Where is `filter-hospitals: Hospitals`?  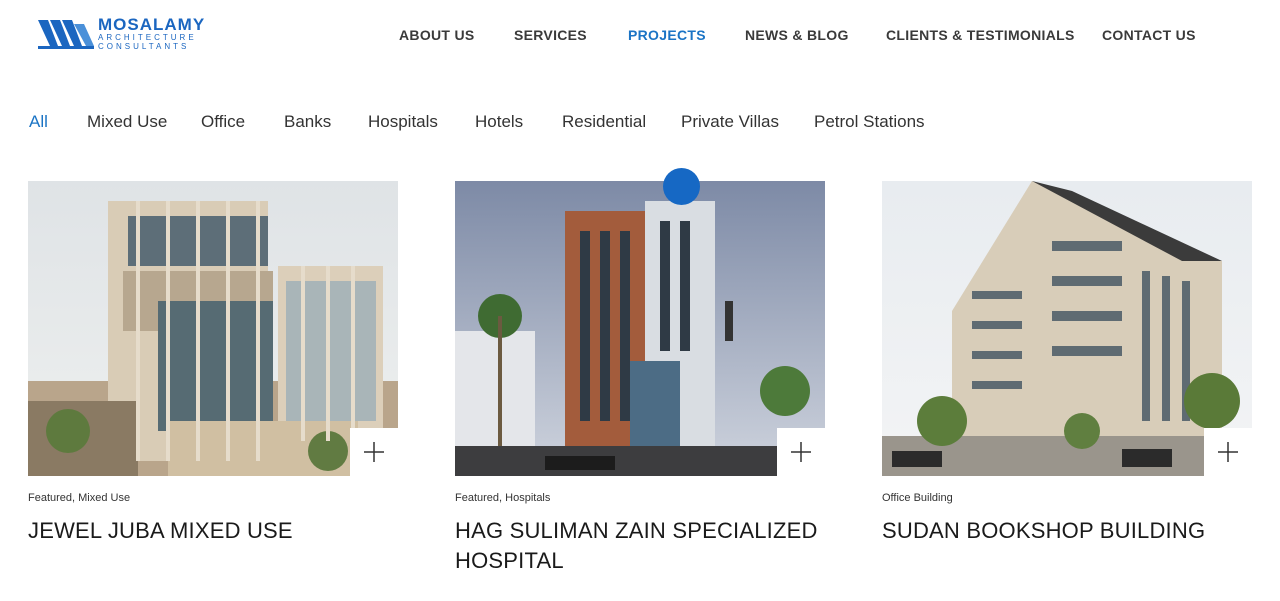
filter-hospitals: Hospitals is located at coordinates (403, 122).